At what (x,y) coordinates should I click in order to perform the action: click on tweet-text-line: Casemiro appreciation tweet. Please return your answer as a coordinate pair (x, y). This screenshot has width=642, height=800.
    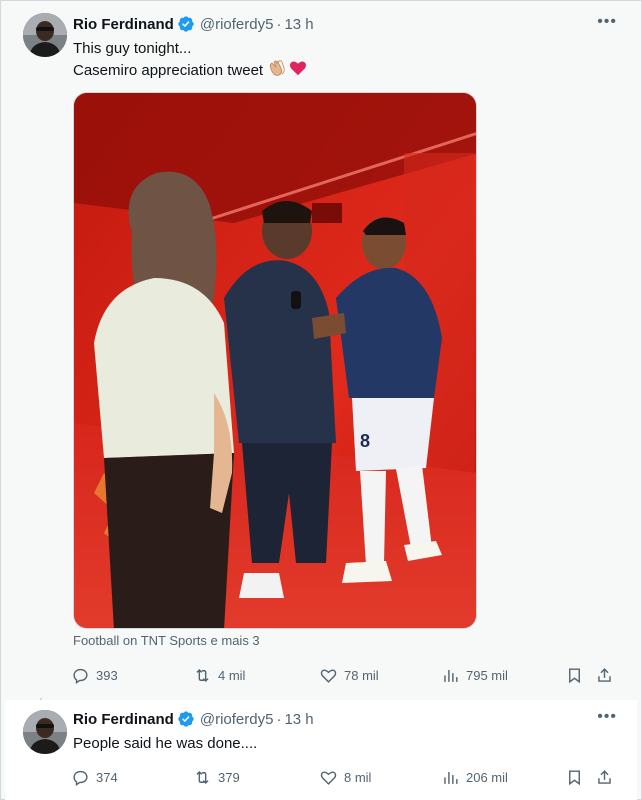
    Looking at the image, I should click on (168, 70).